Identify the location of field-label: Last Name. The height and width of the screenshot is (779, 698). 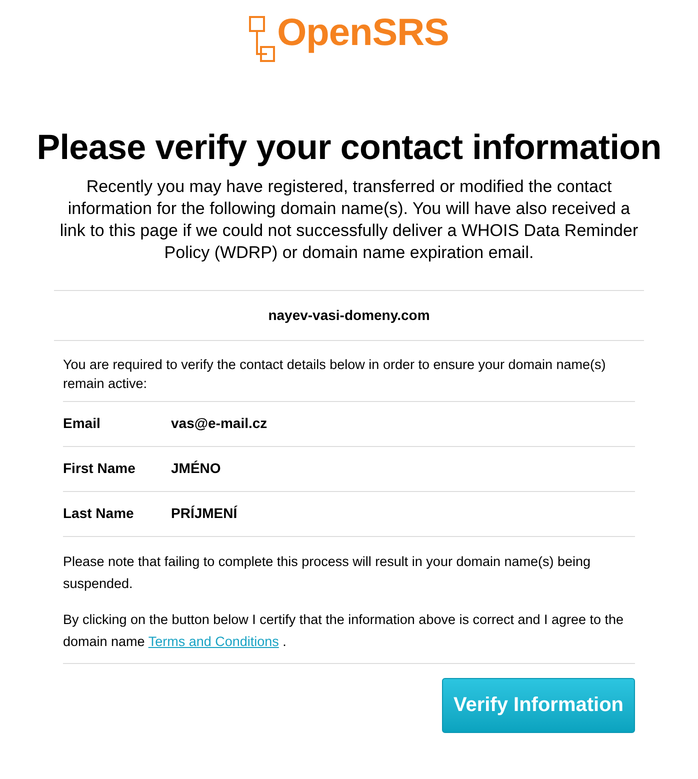
(99, 514).